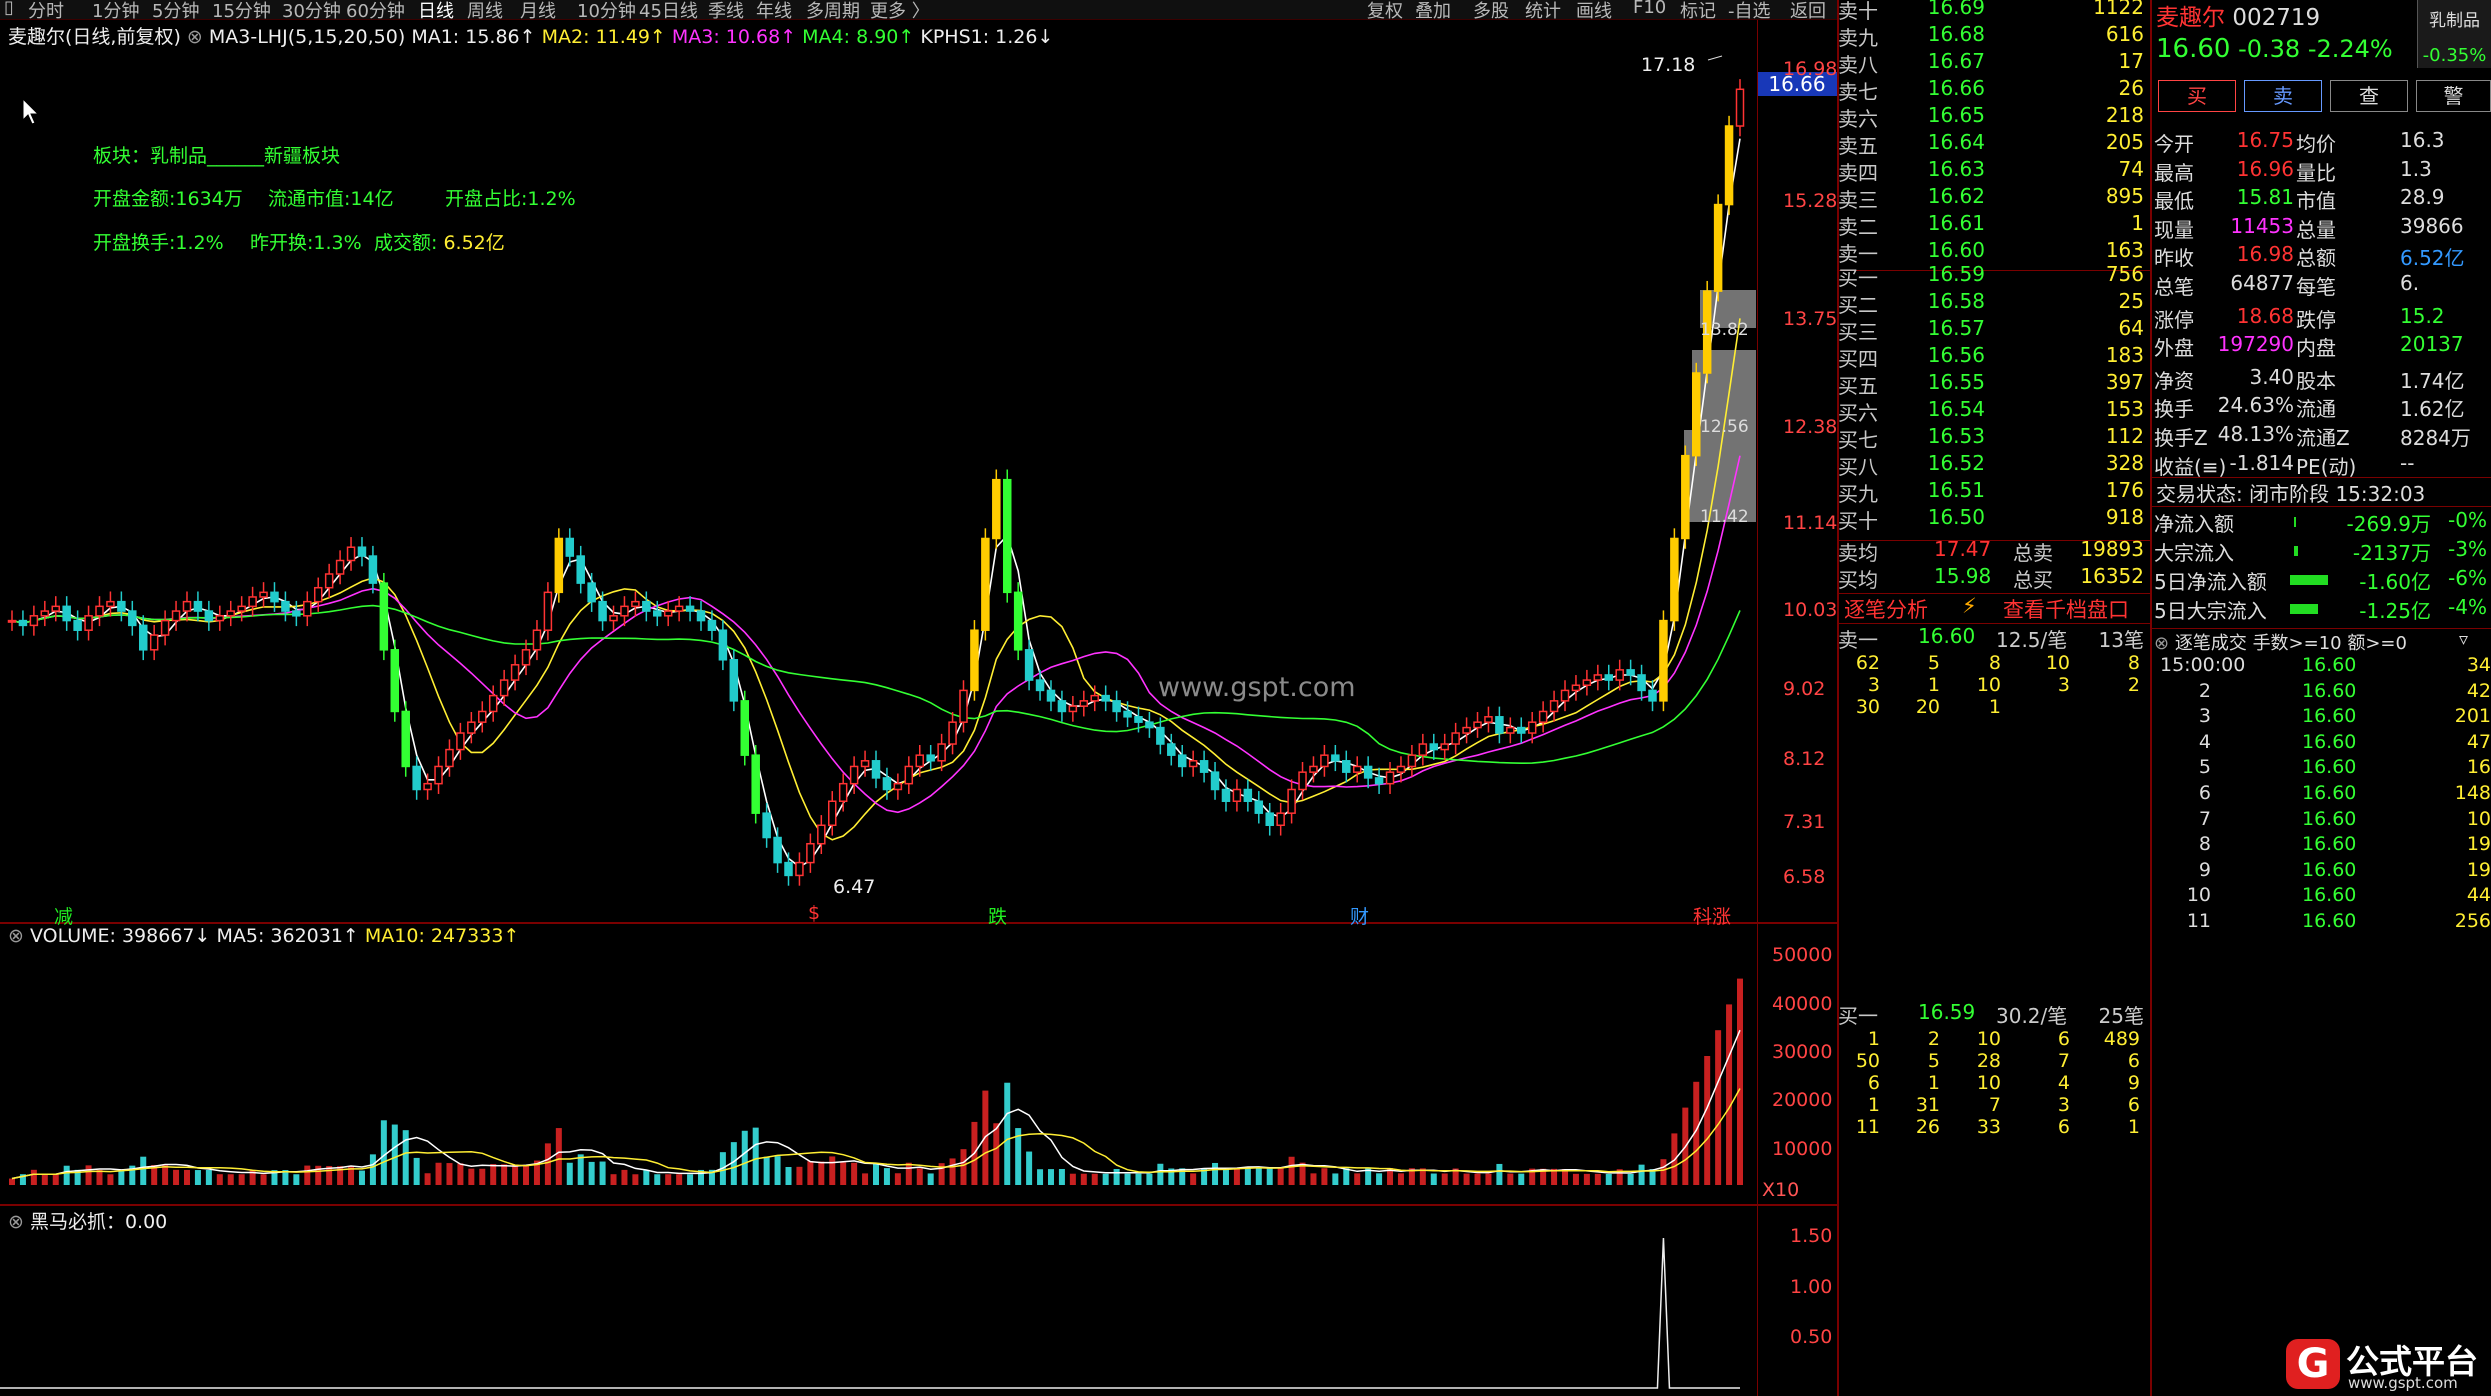 This screenshot has height=1396, width=2491. What do you see at coordinates (2161, 643) in the screenshot?
I see `collapse-icon: ⊗` at bounding box center [2161, 643].